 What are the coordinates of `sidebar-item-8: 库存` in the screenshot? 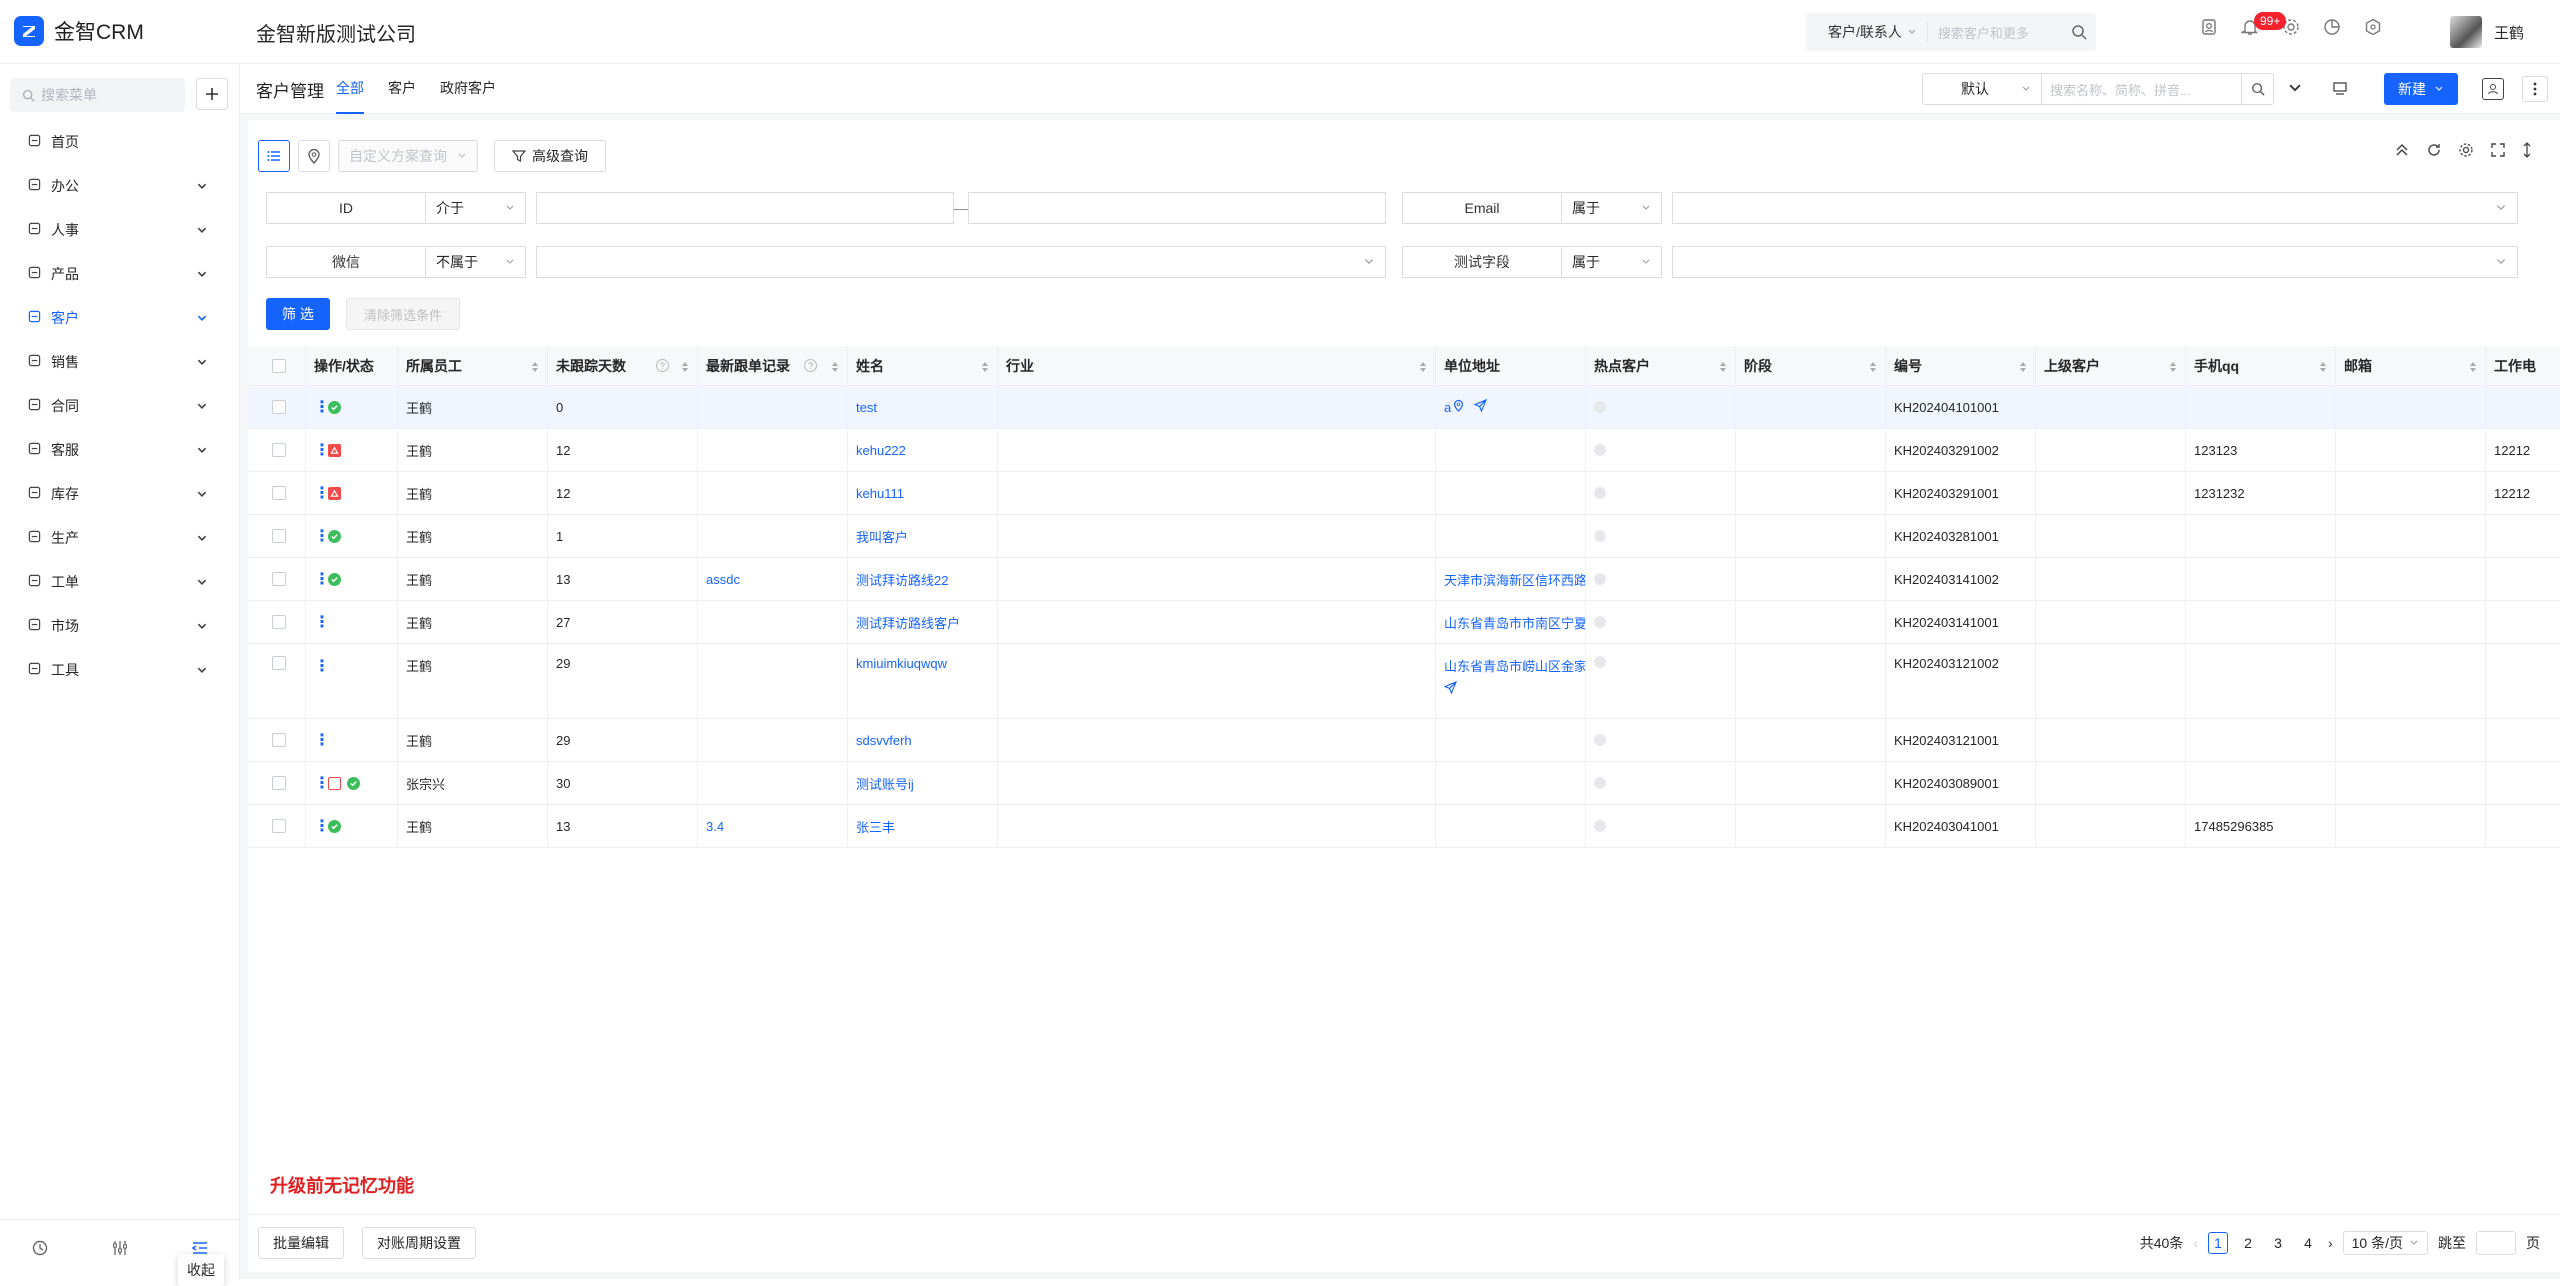 It's located at (120, 494).